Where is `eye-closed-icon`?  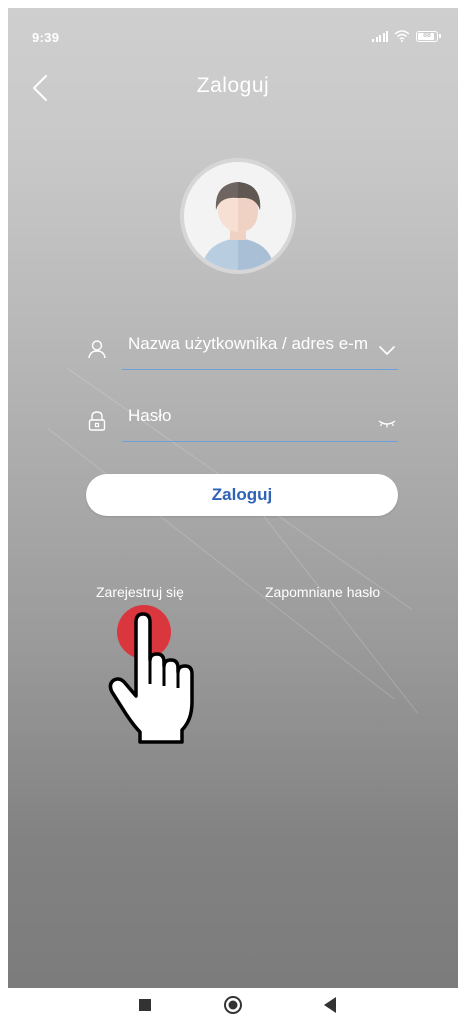 eye-closed-icon is located at coordinates (387, 422).